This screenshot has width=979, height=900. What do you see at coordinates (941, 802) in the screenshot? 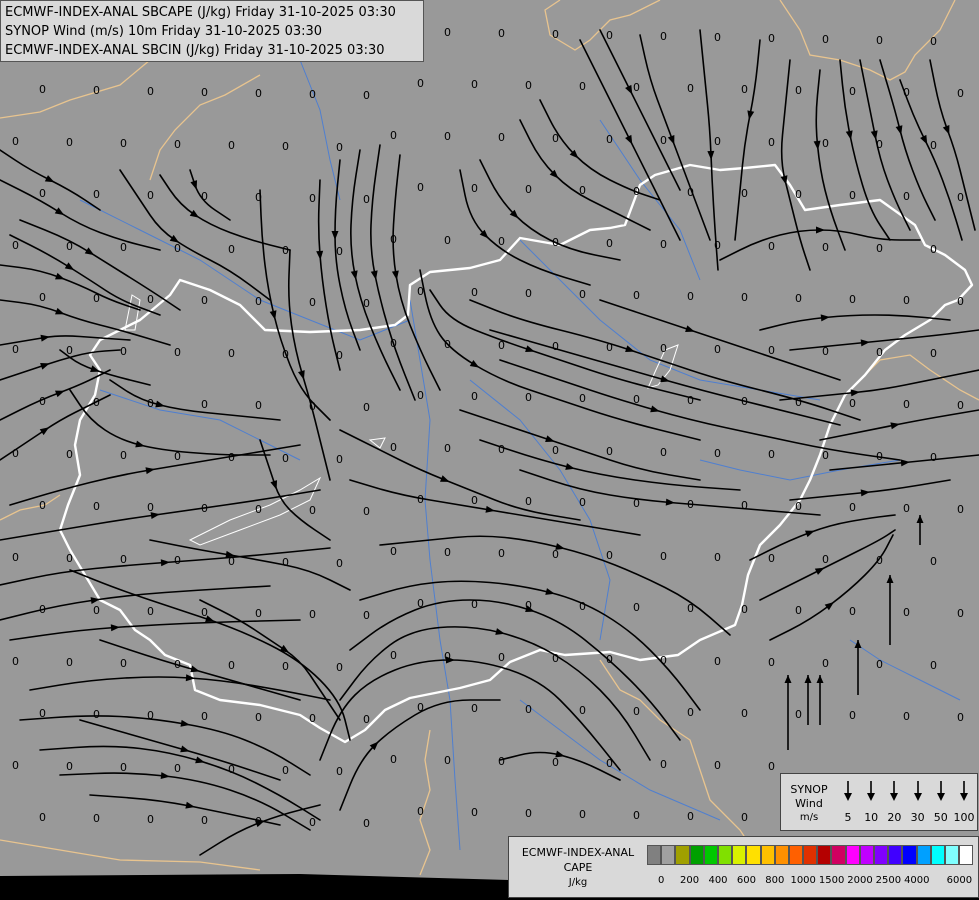
I see `synop-legend-item: 50` at bounding box center [941, 802].